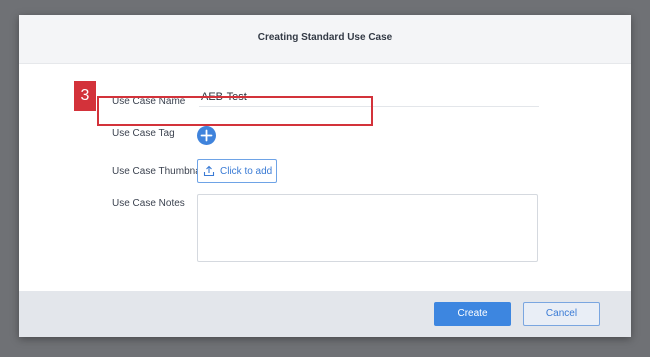 This screenshot has height=357, width=650. Describe the element at coordinates (149, 101) in the screenshot. I see `use-case-name-label: Use Case Name` at that location.